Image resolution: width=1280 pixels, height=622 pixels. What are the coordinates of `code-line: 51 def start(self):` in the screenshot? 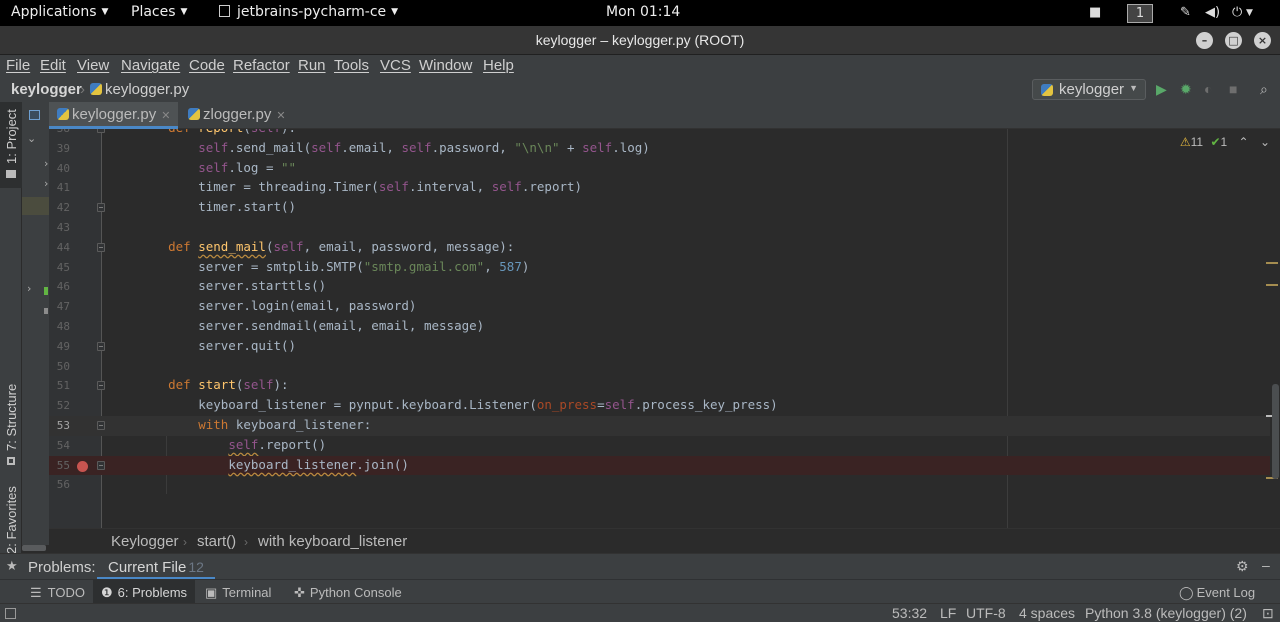 It's located at (659, 386).